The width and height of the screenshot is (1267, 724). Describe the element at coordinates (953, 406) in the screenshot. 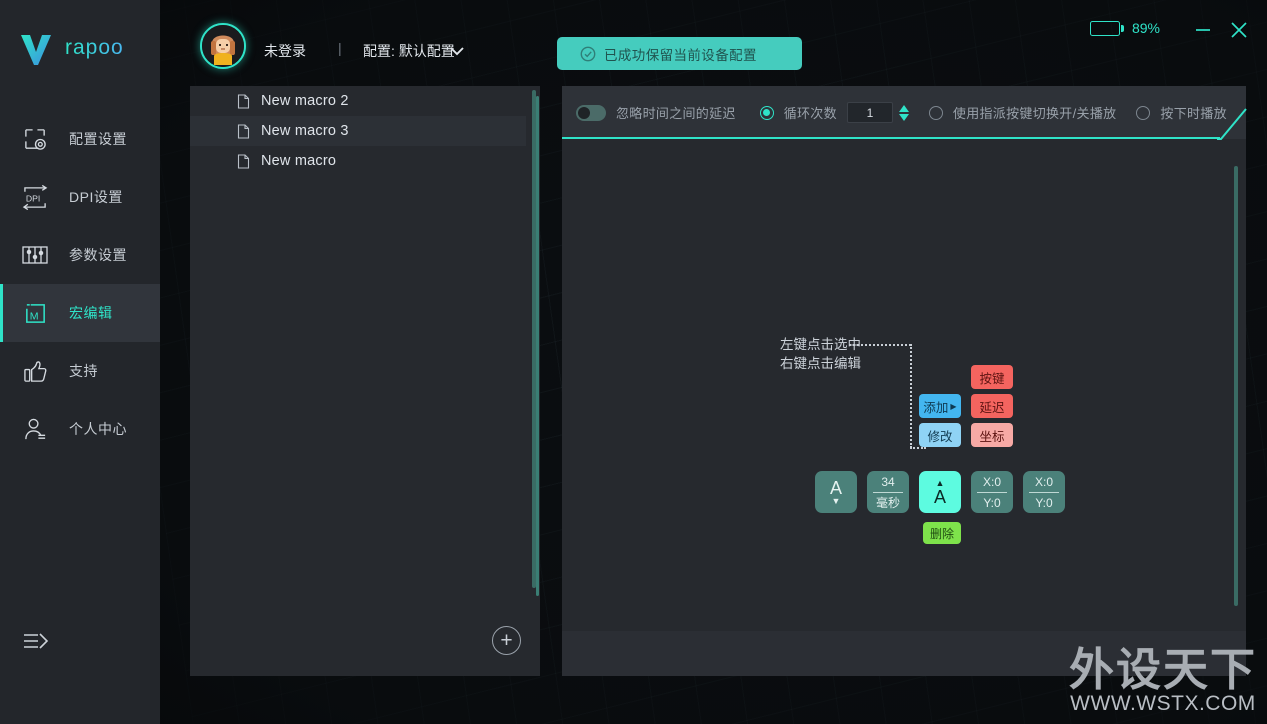

I see `caret-right-icon: ▶` at that location.